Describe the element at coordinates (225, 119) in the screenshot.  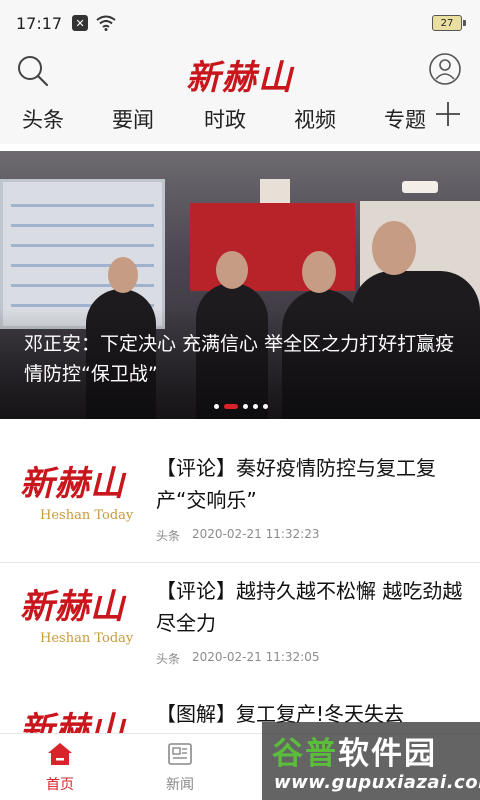
I see `tab-shizheng: 时政` at that location.